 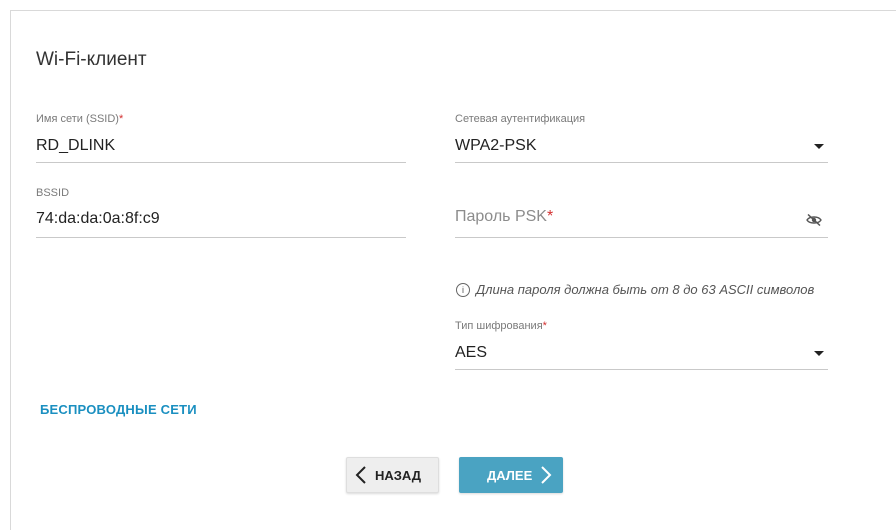 What do you see at coordinates (504, 216) in the screenshot?
I see `psk-placeholder: Пароль PSK*` at bounding box center [504, 216].